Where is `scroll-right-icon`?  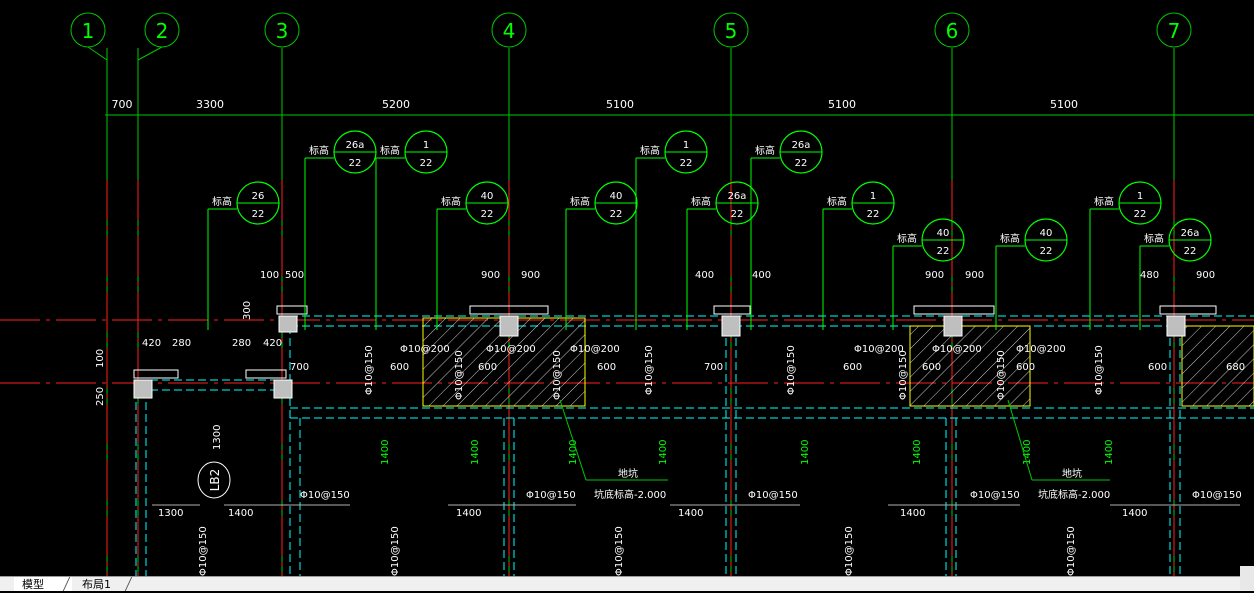 scroll-right-icon is located at coordinates (1247, 578).